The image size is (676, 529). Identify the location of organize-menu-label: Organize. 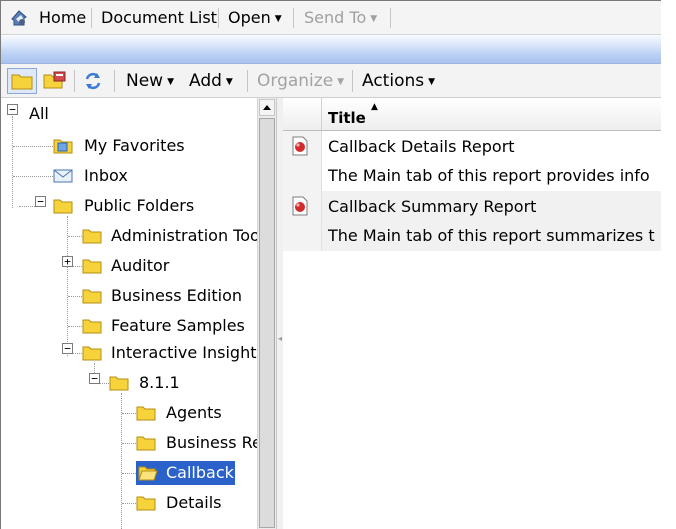
(295, 81).